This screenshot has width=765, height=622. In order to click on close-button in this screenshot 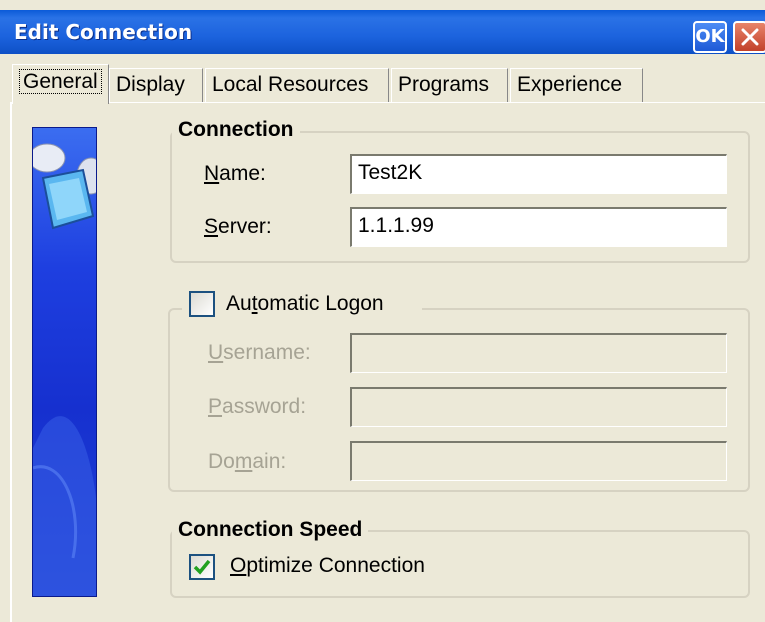, I will do `click(749, 37)`.